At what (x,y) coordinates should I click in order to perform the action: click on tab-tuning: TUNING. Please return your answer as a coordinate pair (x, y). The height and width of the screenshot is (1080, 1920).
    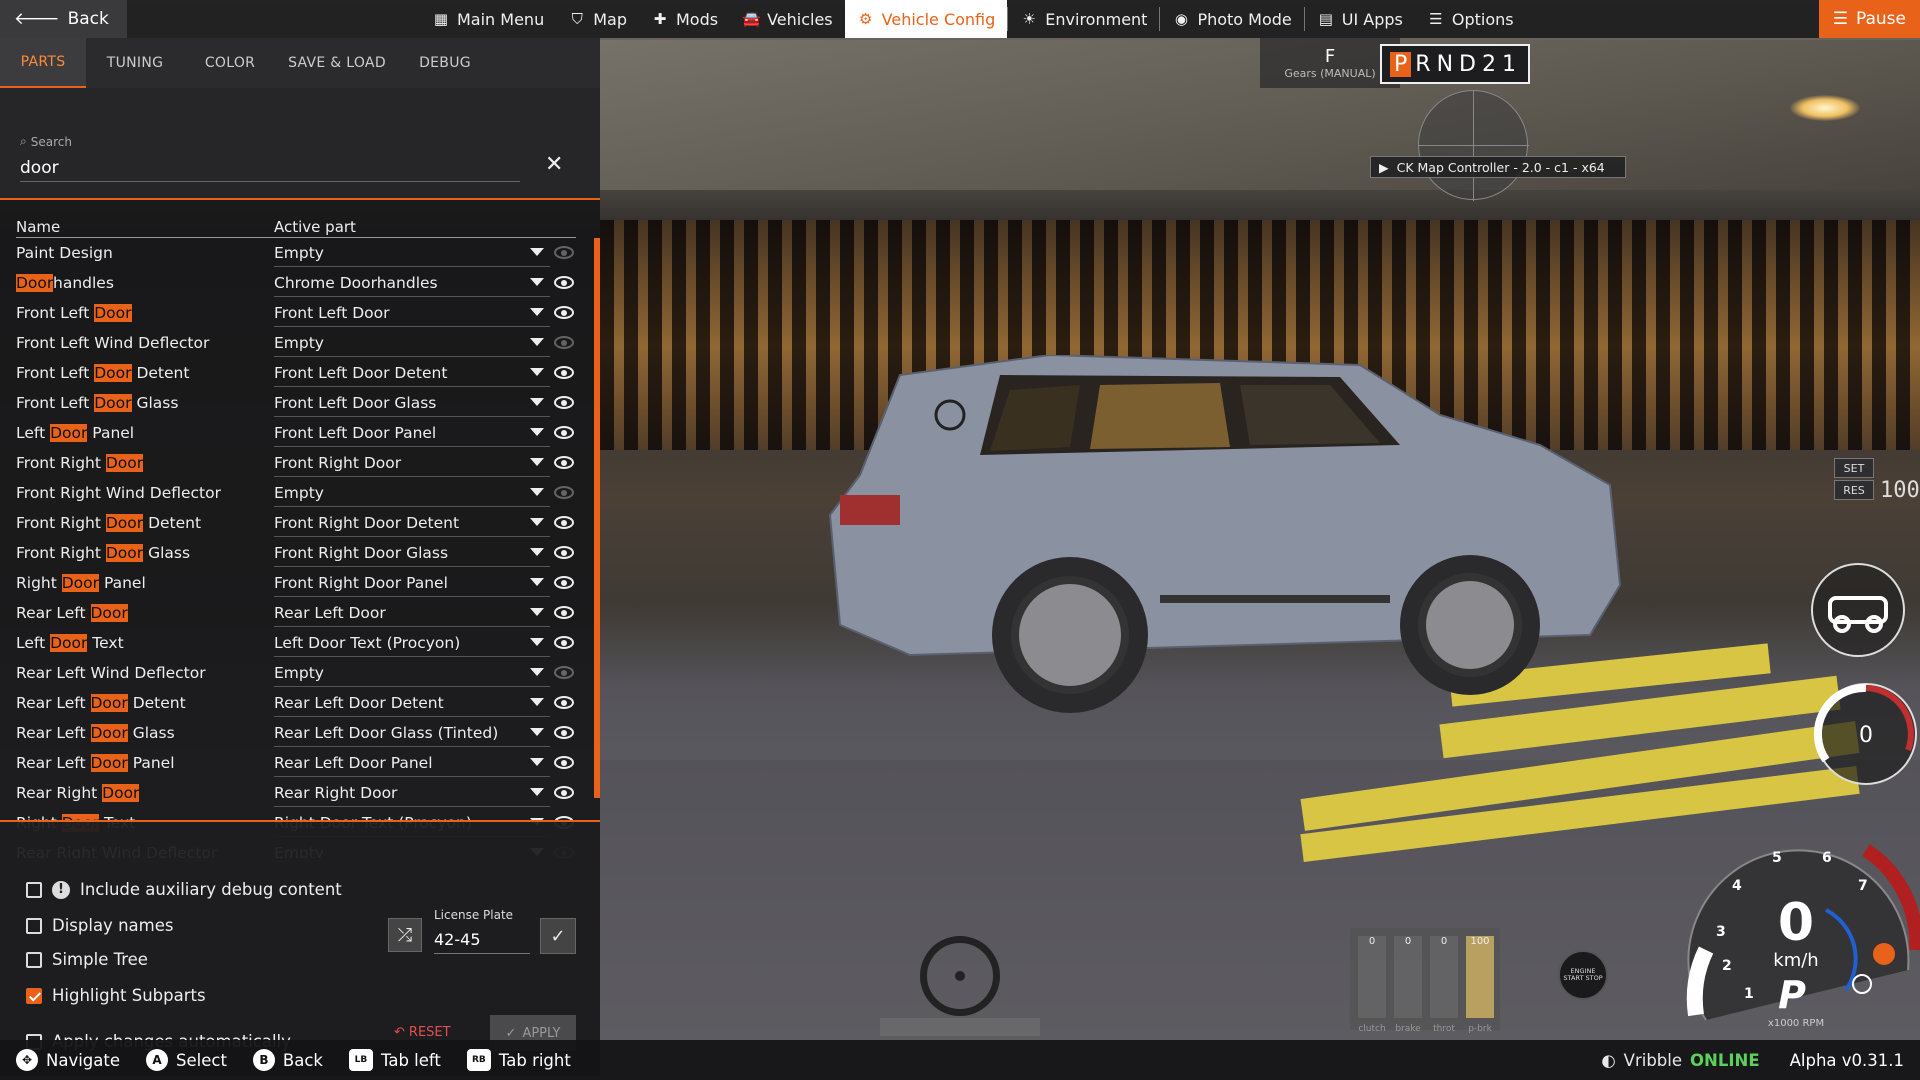
    Looking at the image, I should click on (135, 63).